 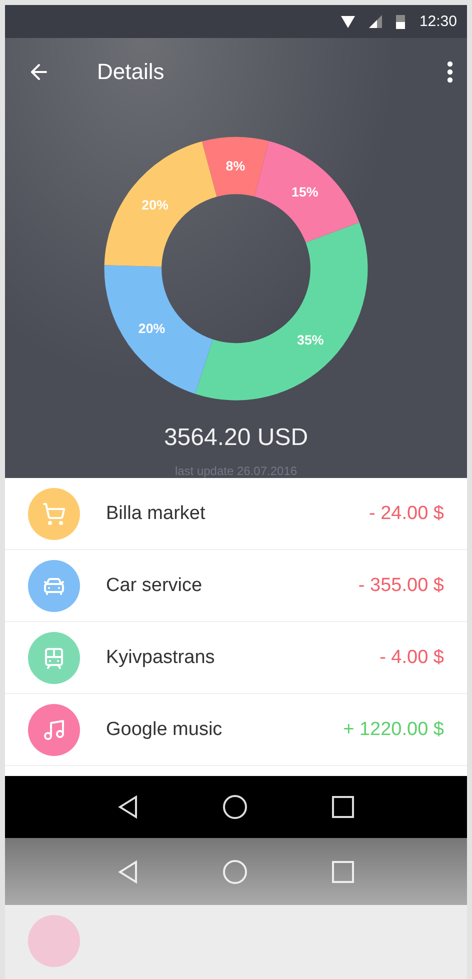 What do you see at coordinates (310, 340) in the screenshot?
I see `slice-label: 35%` at bounding box center [310, 340].